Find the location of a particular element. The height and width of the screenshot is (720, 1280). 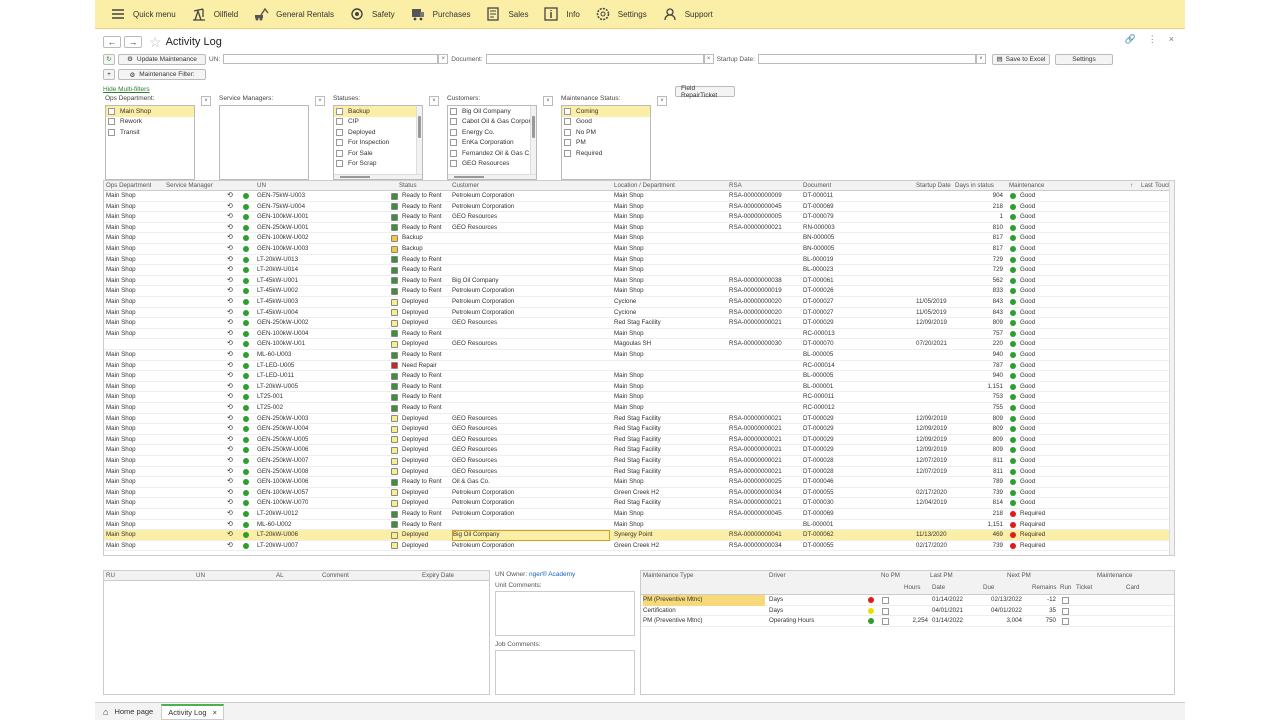

save-to-excel-button: ▤ Save to Excel is located at coordinates (1020, 59).